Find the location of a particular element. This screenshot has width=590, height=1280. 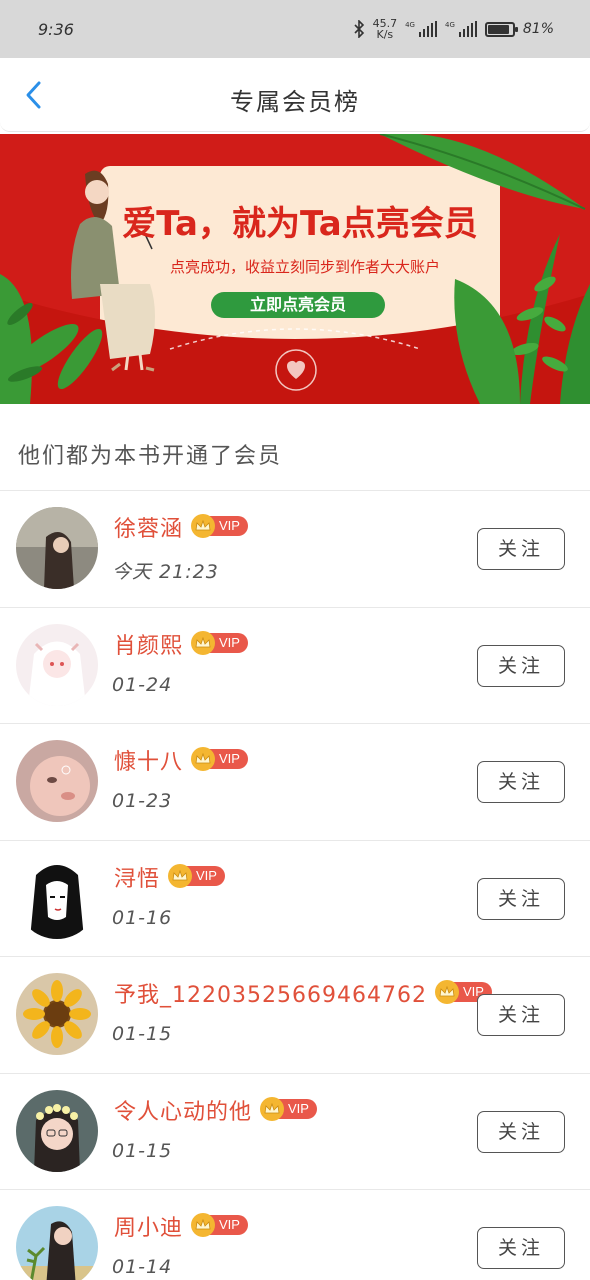

member-row: 周小迪 VIP 01-14 关注 is located at coordinates (295, 1235).